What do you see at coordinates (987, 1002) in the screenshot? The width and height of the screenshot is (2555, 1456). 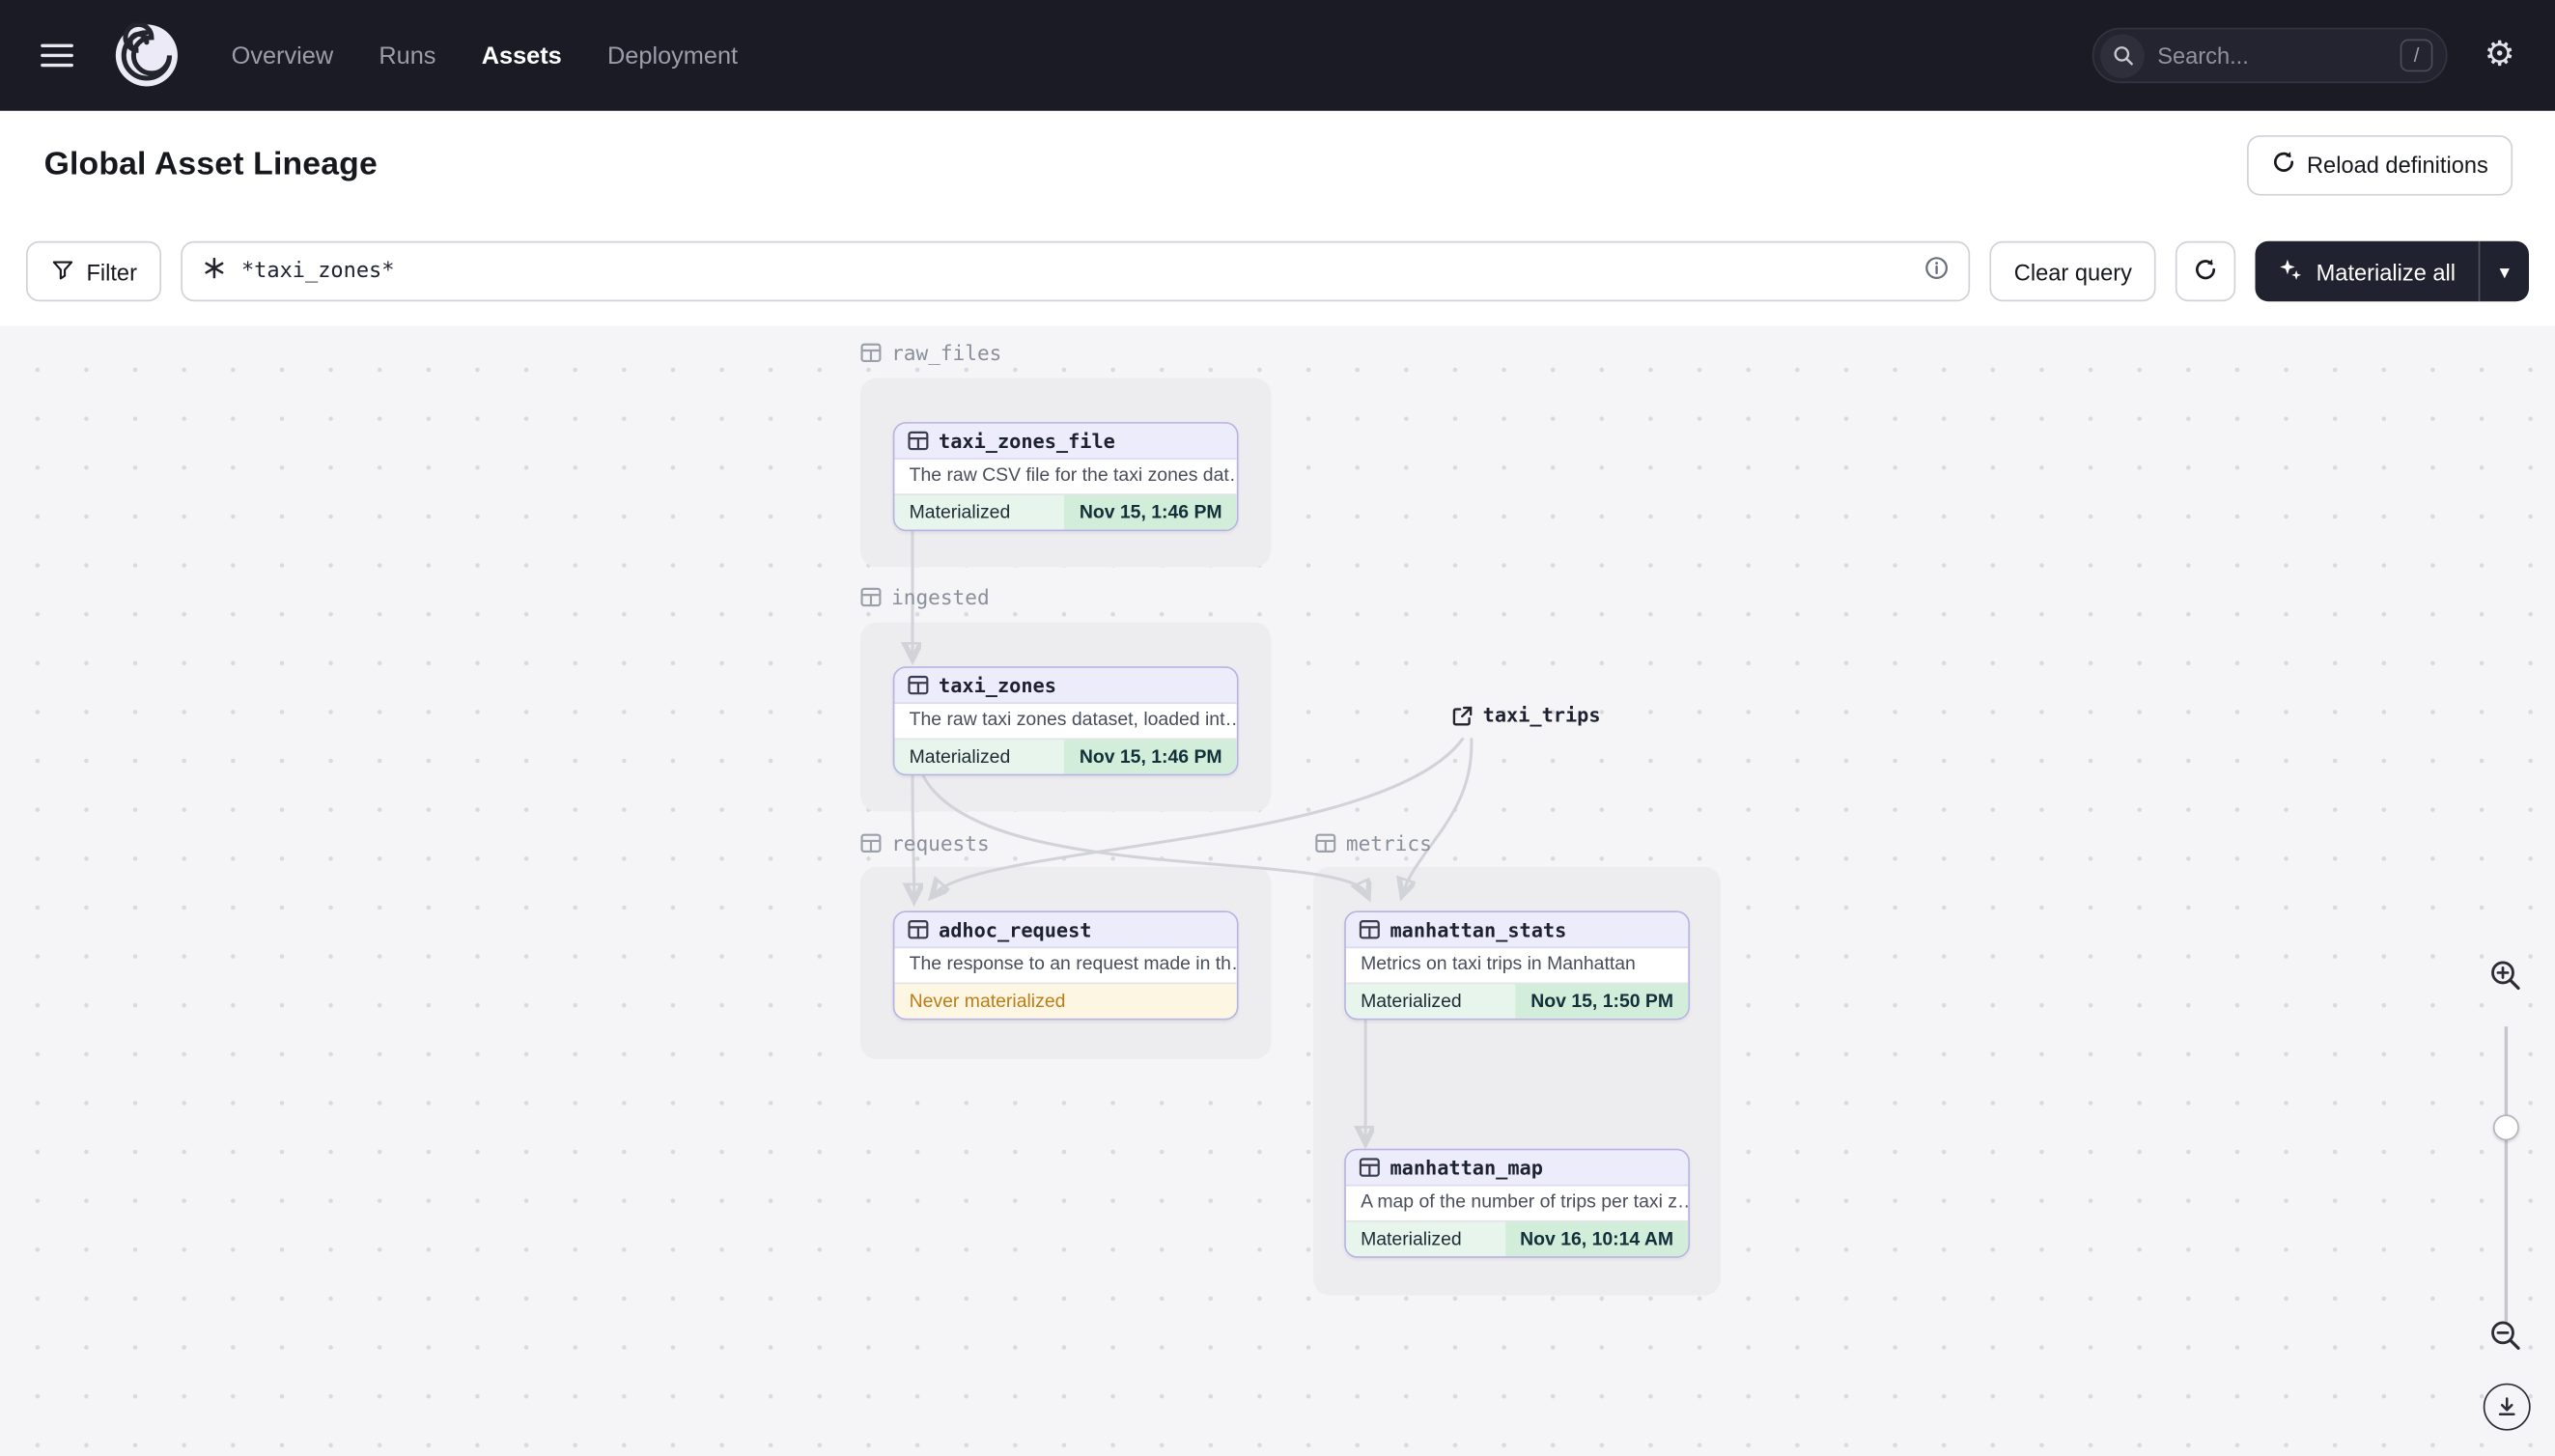 I see `status-label: Never materialized` at bounding box center [987, 1002].